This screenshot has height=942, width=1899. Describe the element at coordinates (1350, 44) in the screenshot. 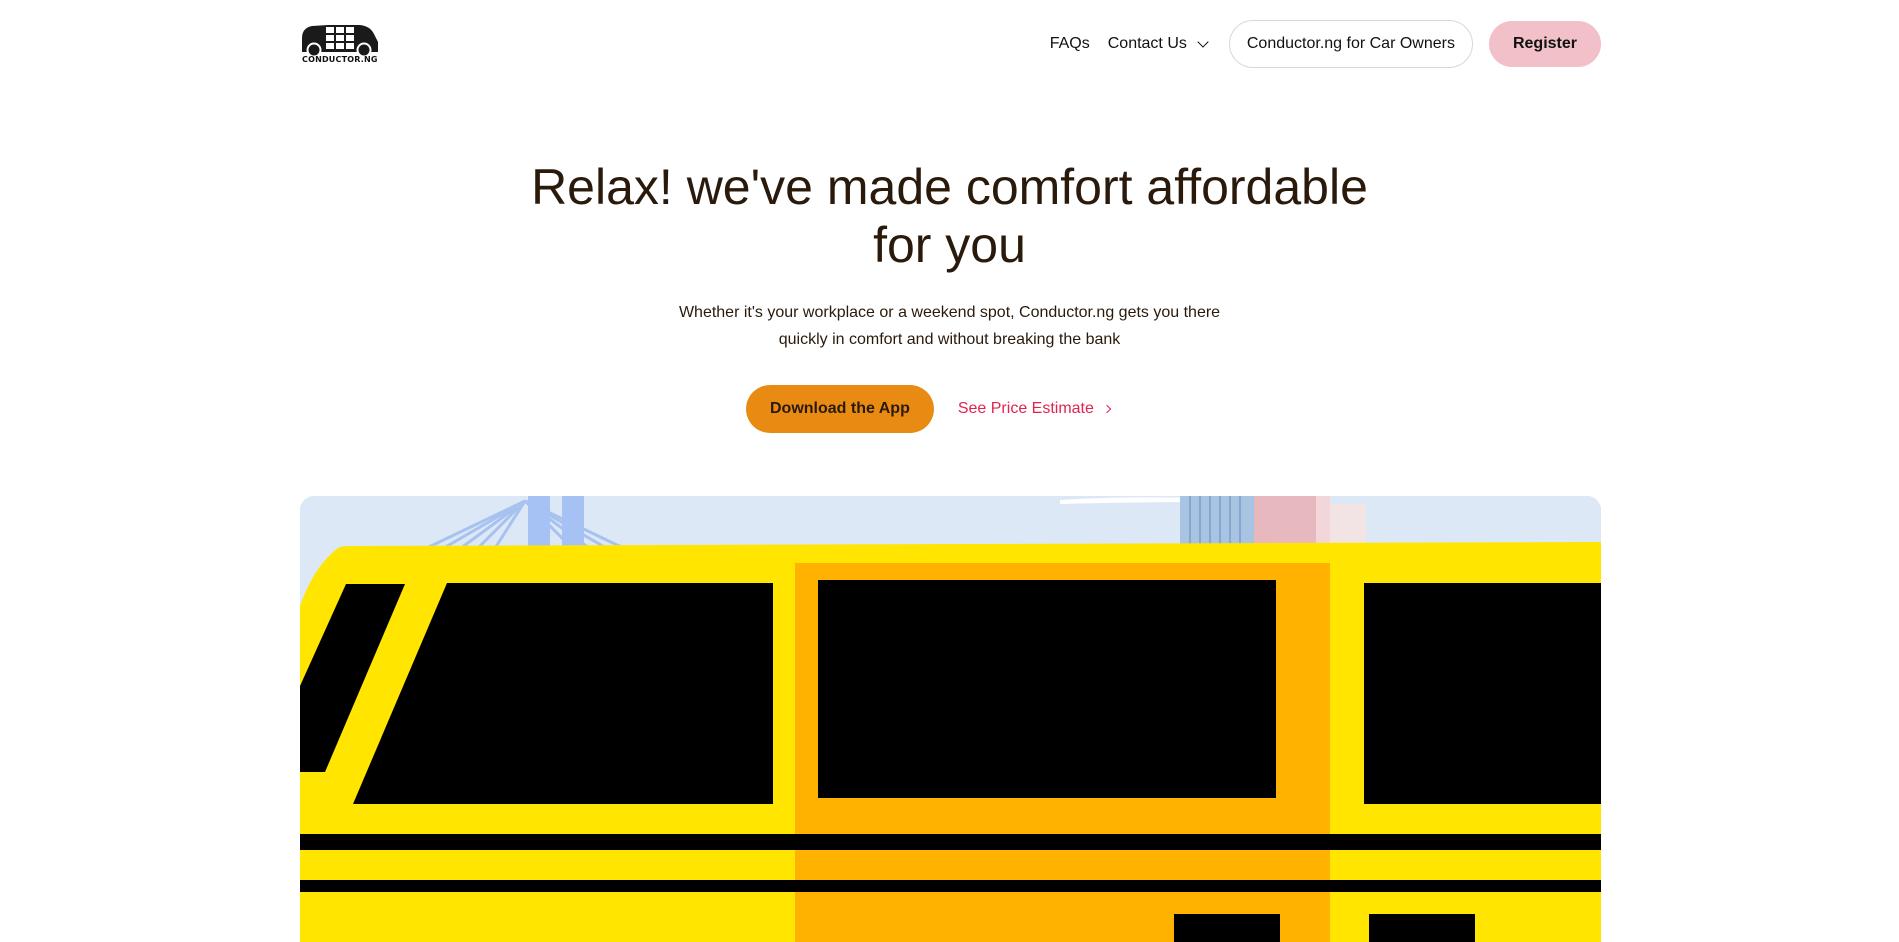

I see `car-owners-button: Conductor.ng for Car Owners` at that location.